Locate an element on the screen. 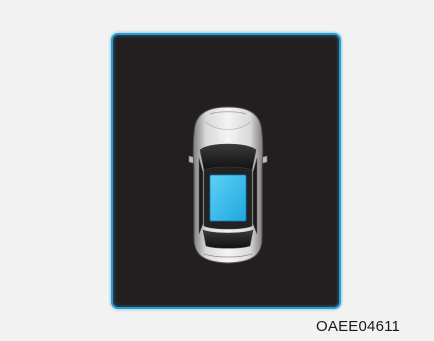 This screenshot has height=341, width=434. sunroof-highlight is located at coordinates (228, 198).